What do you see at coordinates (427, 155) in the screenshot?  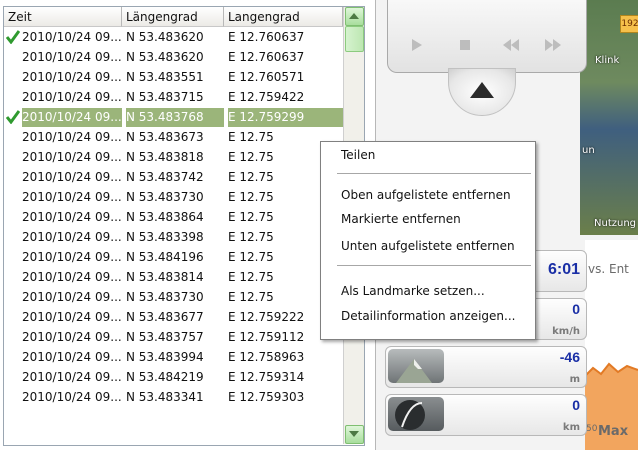 I see `menu-item-teilen: Teilen` at bounding box center [427, 155].